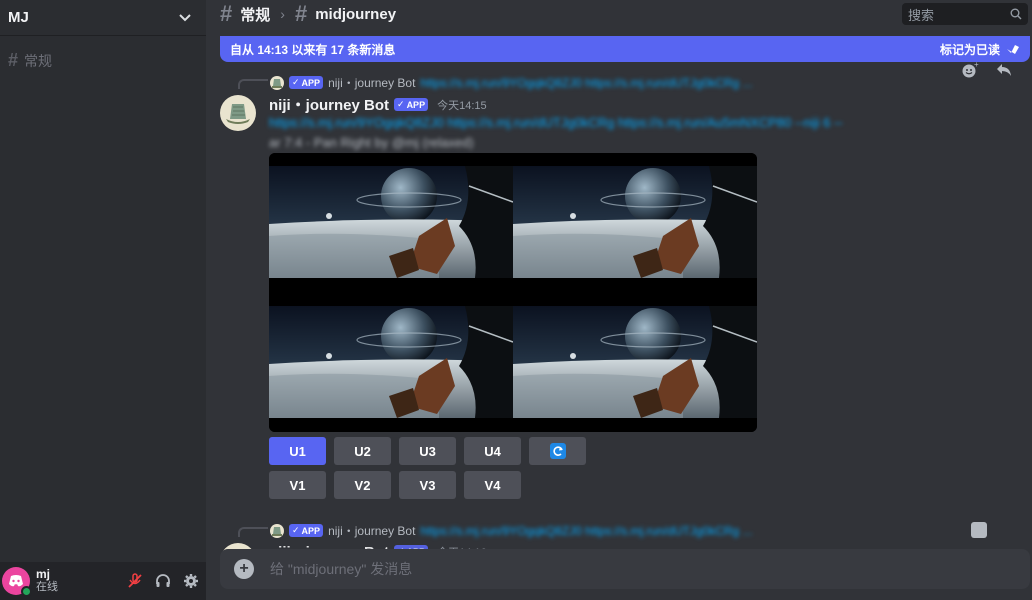 This screenshot has width=1032, height=600. What do you see at coordinates (18, 17) in the screenshot?
I see `server-name: MJ` at bounding box center [18, 17].